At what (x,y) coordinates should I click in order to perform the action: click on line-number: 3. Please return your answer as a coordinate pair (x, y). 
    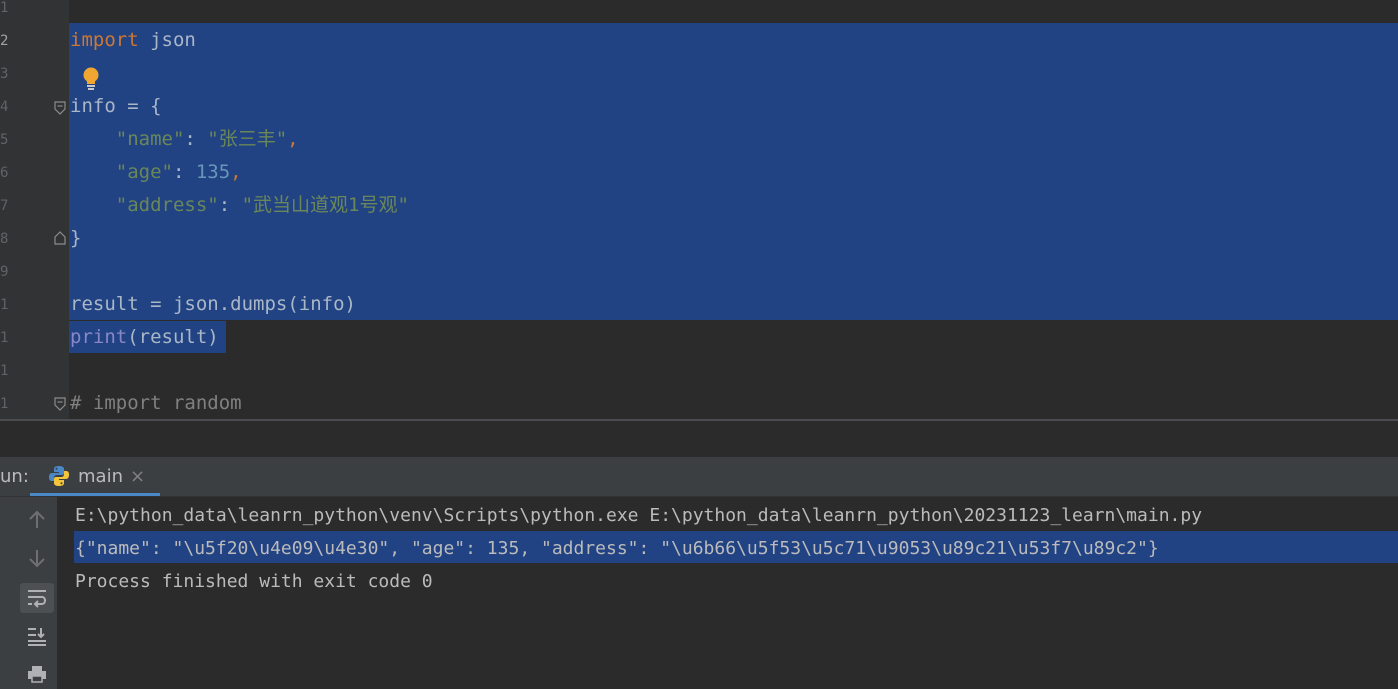
    Looking at the image, I should click on (4, 74).